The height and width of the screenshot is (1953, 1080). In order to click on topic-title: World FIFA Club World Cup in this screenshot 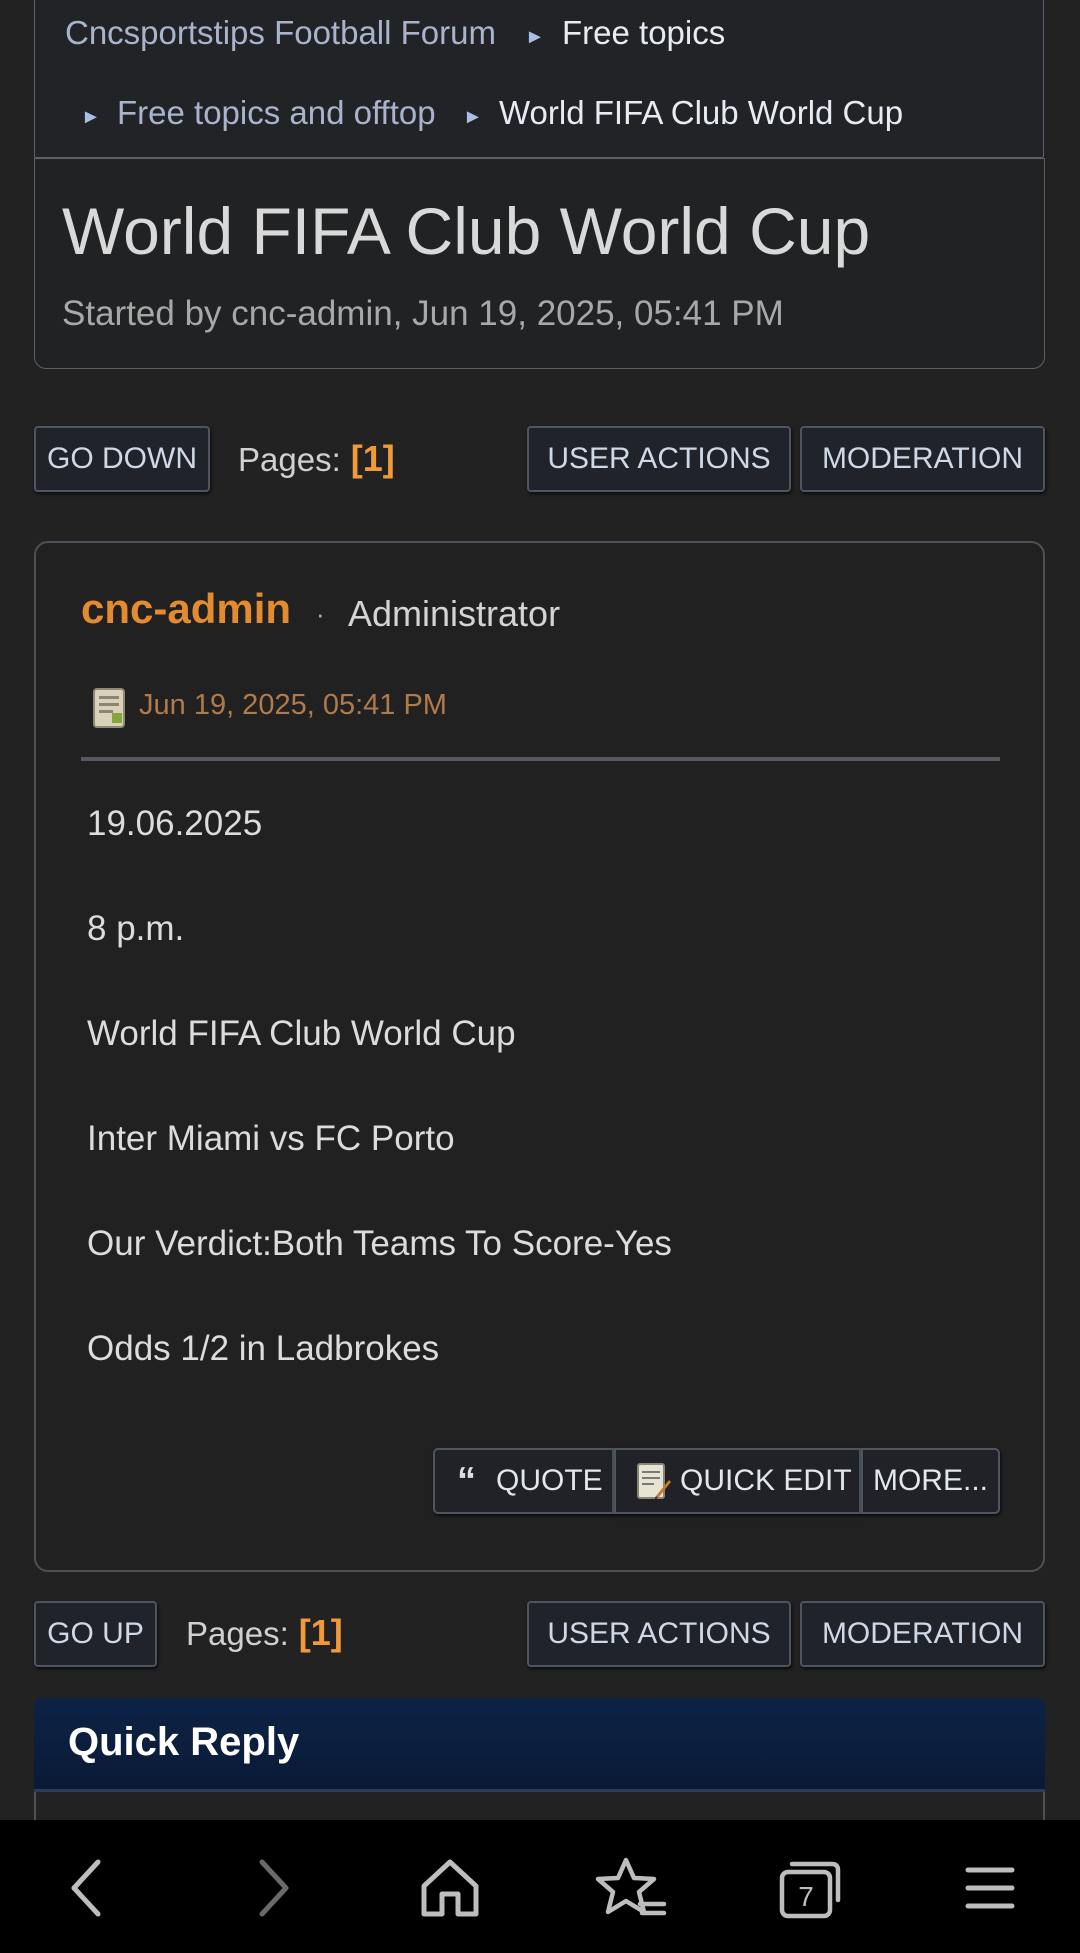, I will do `click(466, 231)`.